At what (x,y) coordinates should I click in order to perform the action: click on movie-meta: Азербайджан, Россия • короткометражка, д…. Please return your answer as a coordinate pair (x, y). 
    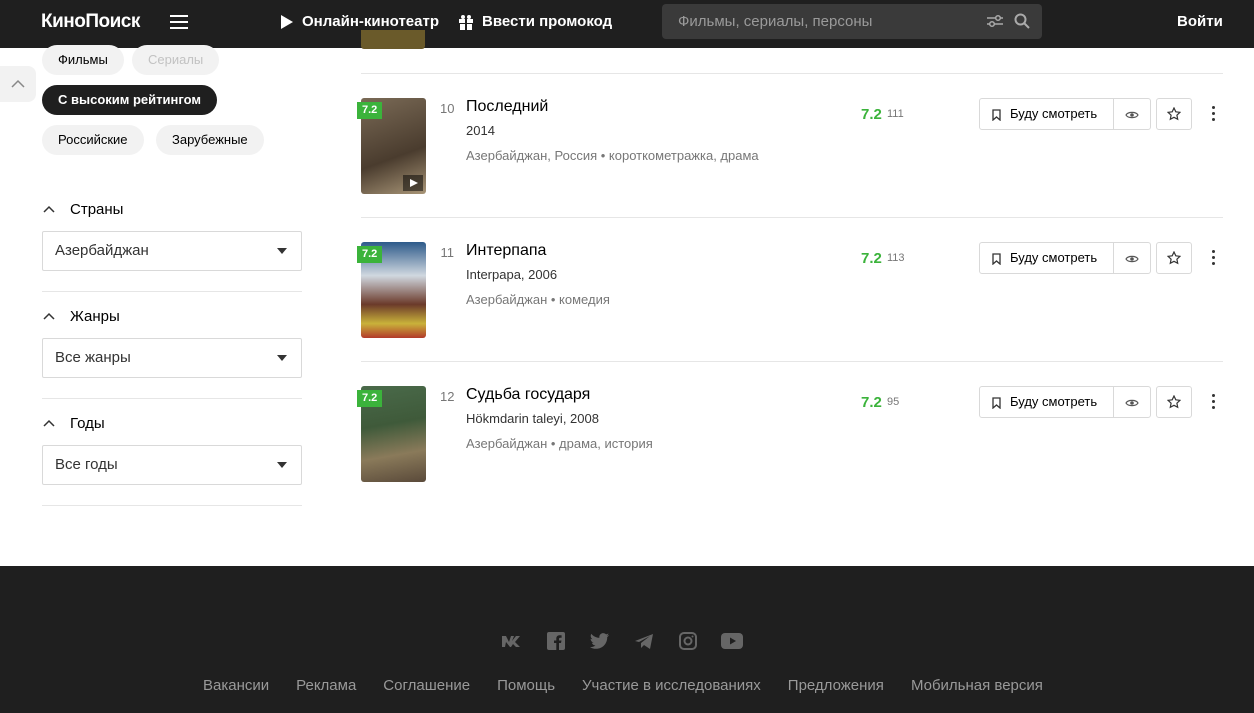
    Looking at the image, I should click on (612, 155).